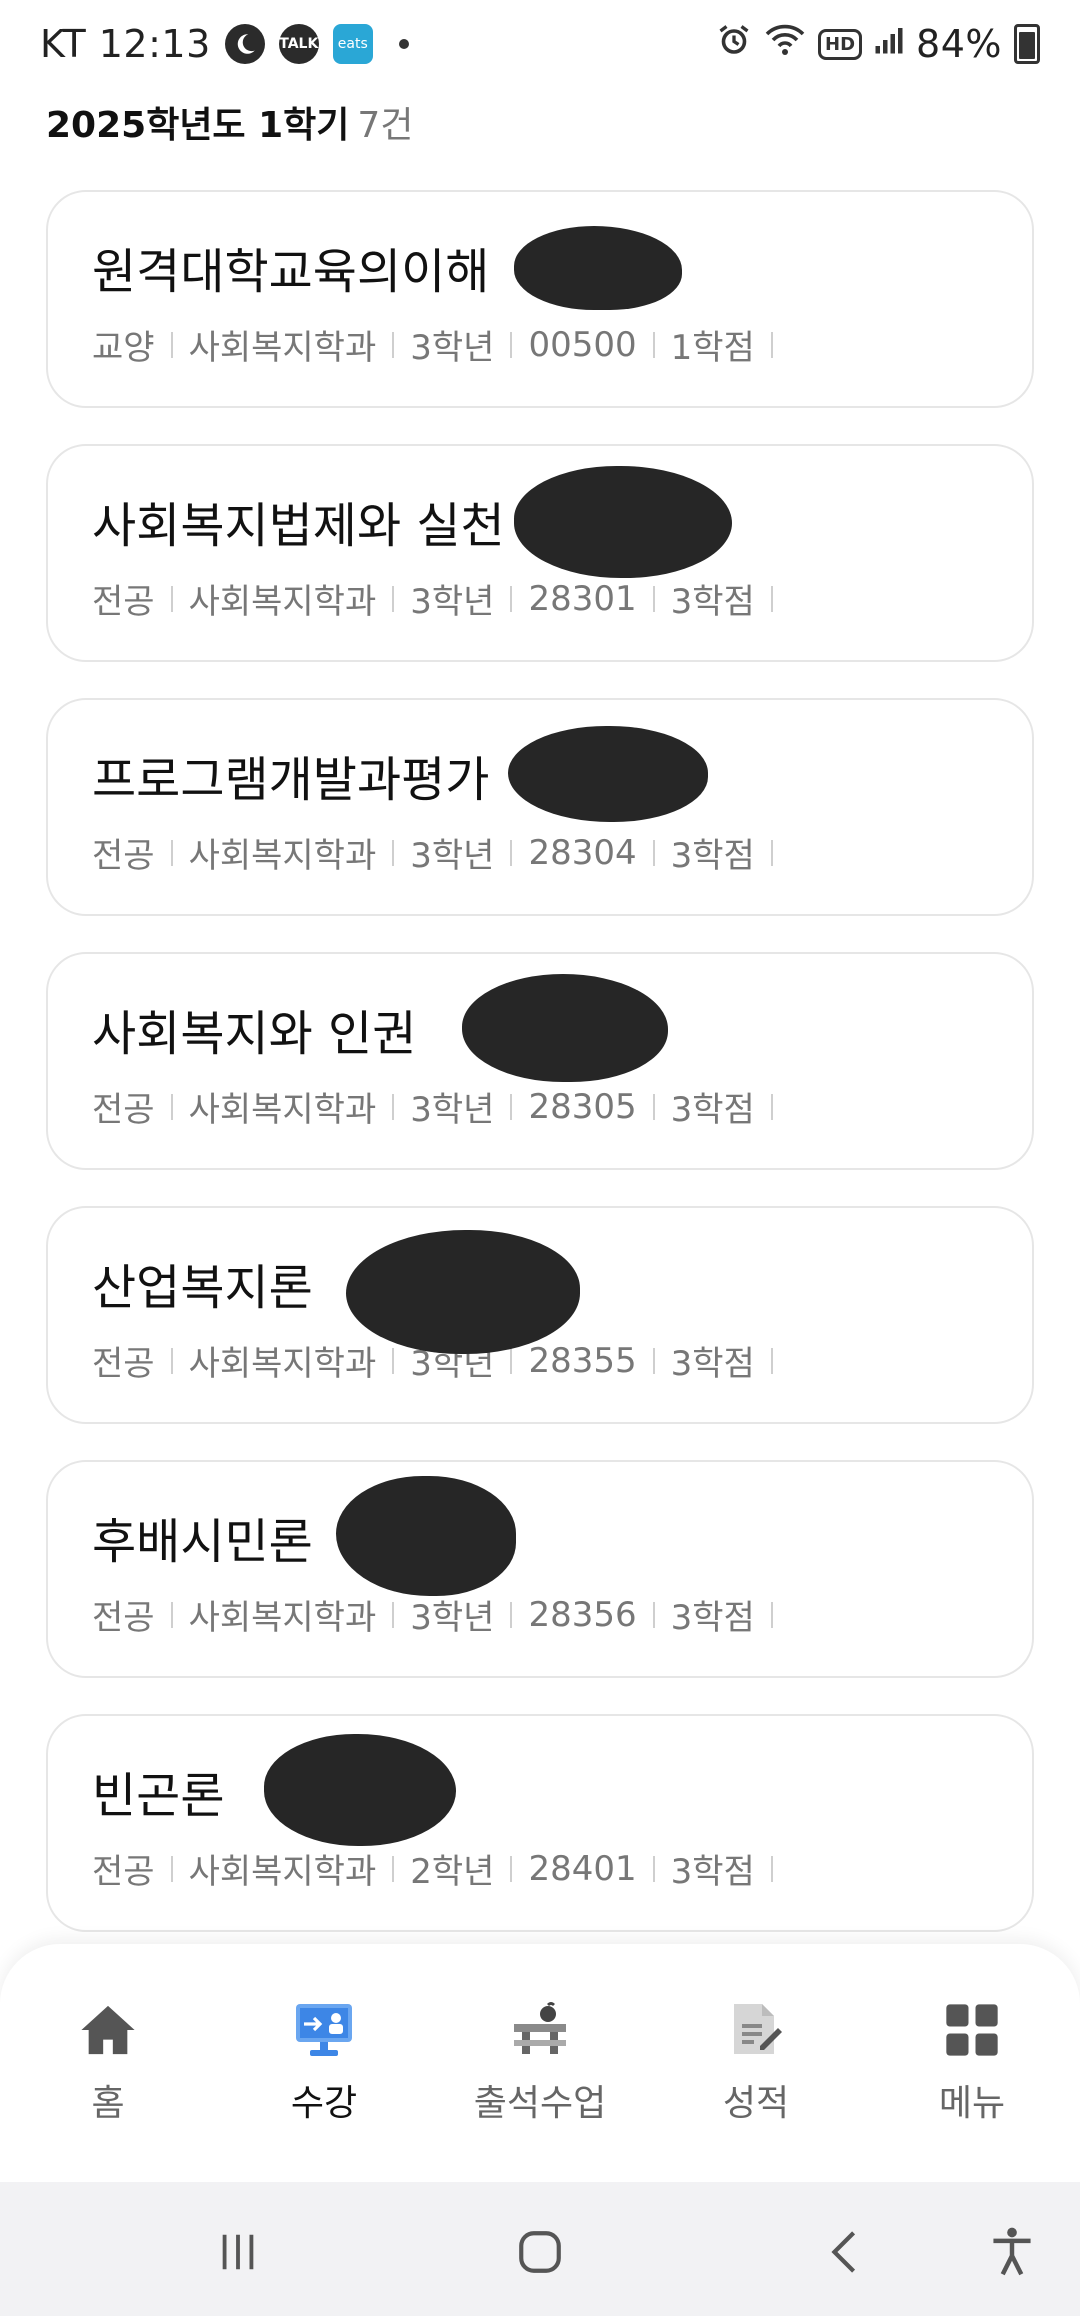 This screenshot has width=1080, height=2316. I want to click on course-card: 프로그램개발과평가 전공 사회복지학과 3학년 28304 3학점, so click(540, 807).